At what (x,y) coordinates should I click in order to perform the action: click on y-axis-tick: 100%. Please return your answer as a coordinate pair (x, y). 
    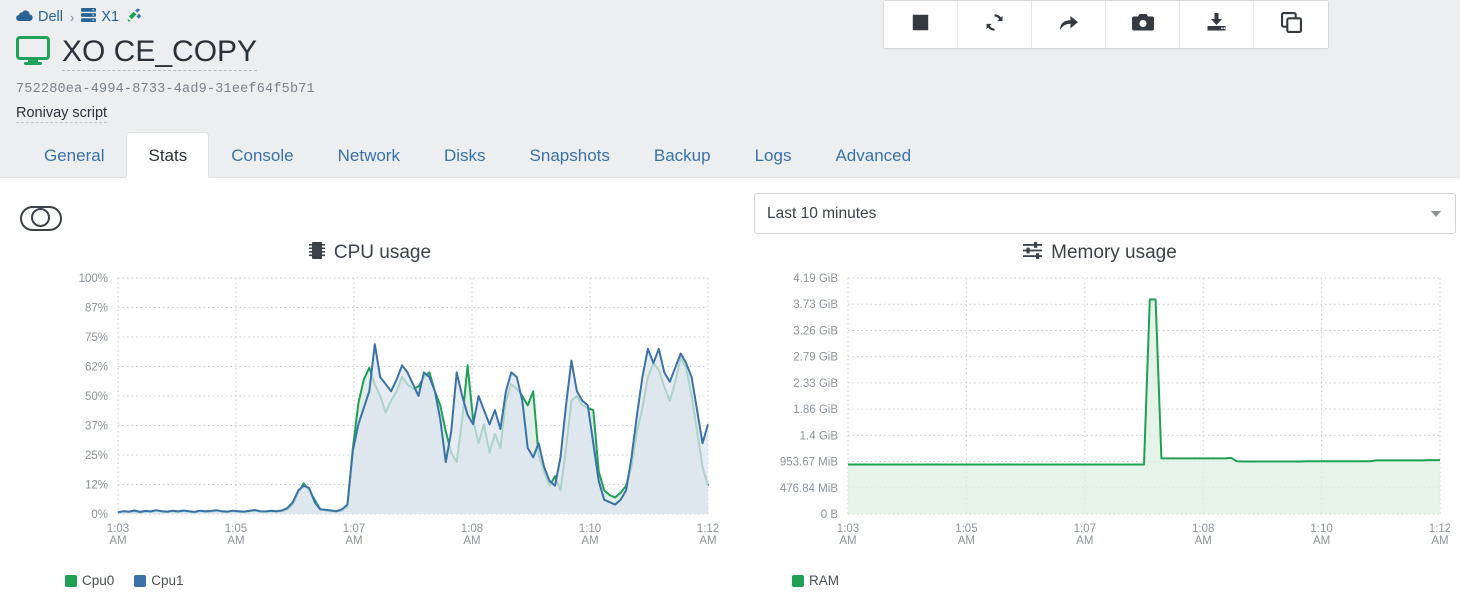
    Looking at the image, I should click on (93, 279).